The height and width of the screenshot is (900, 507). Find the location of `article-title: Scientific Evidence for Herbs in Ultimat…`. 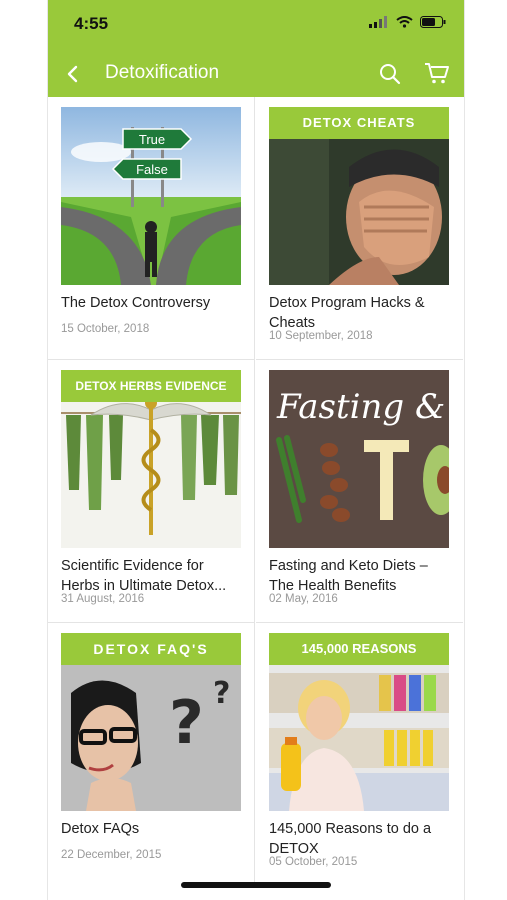

article-title: Scientific Evidence for Herbs in Ultimat… is located at coordinates (144, 576).